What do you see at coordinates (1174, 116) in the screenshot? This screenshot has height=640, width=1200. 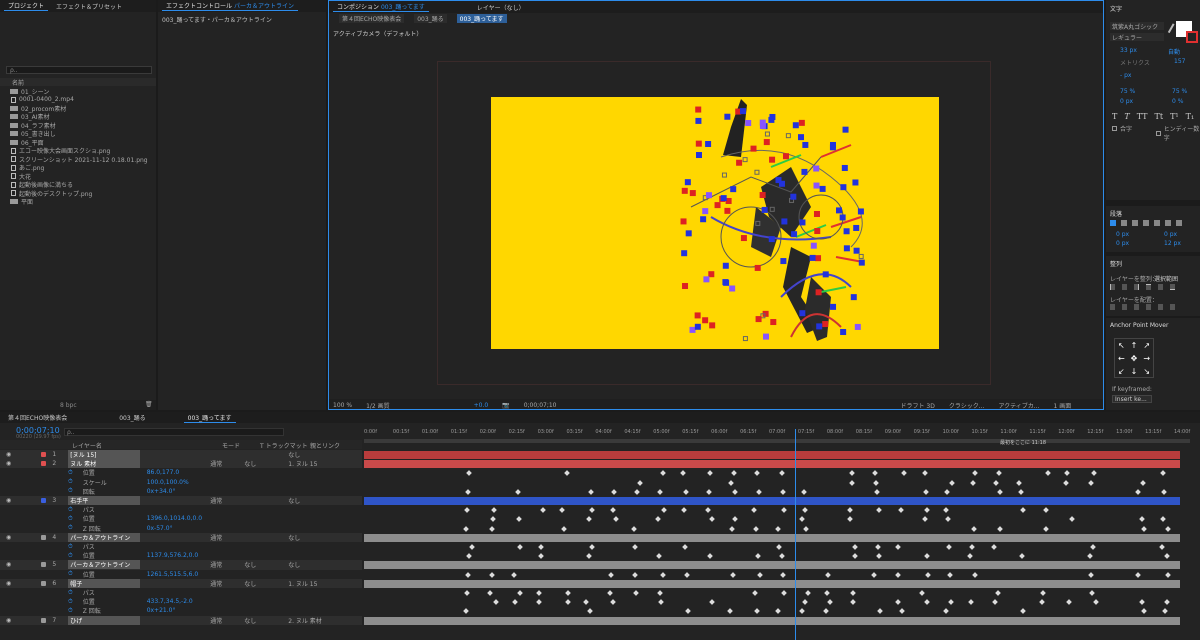 I see `superscript-button: T¹` at bounding box center [1174, 116].